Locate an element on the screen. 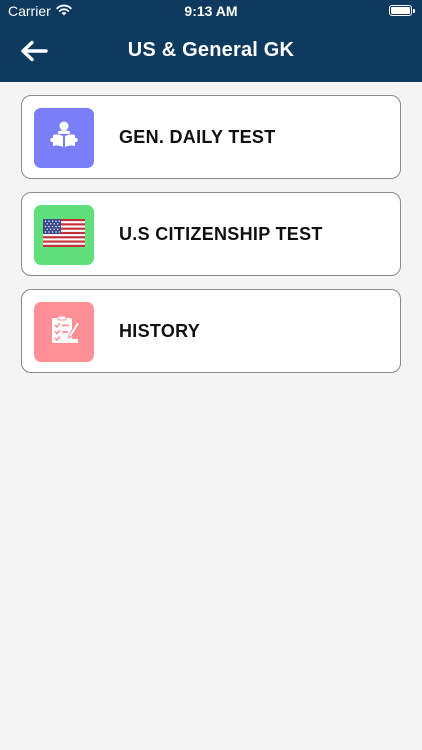 This screenshot has width=422, height=750. status-bar: Carrier 9:13 AM is located at coordinates (211, 11).